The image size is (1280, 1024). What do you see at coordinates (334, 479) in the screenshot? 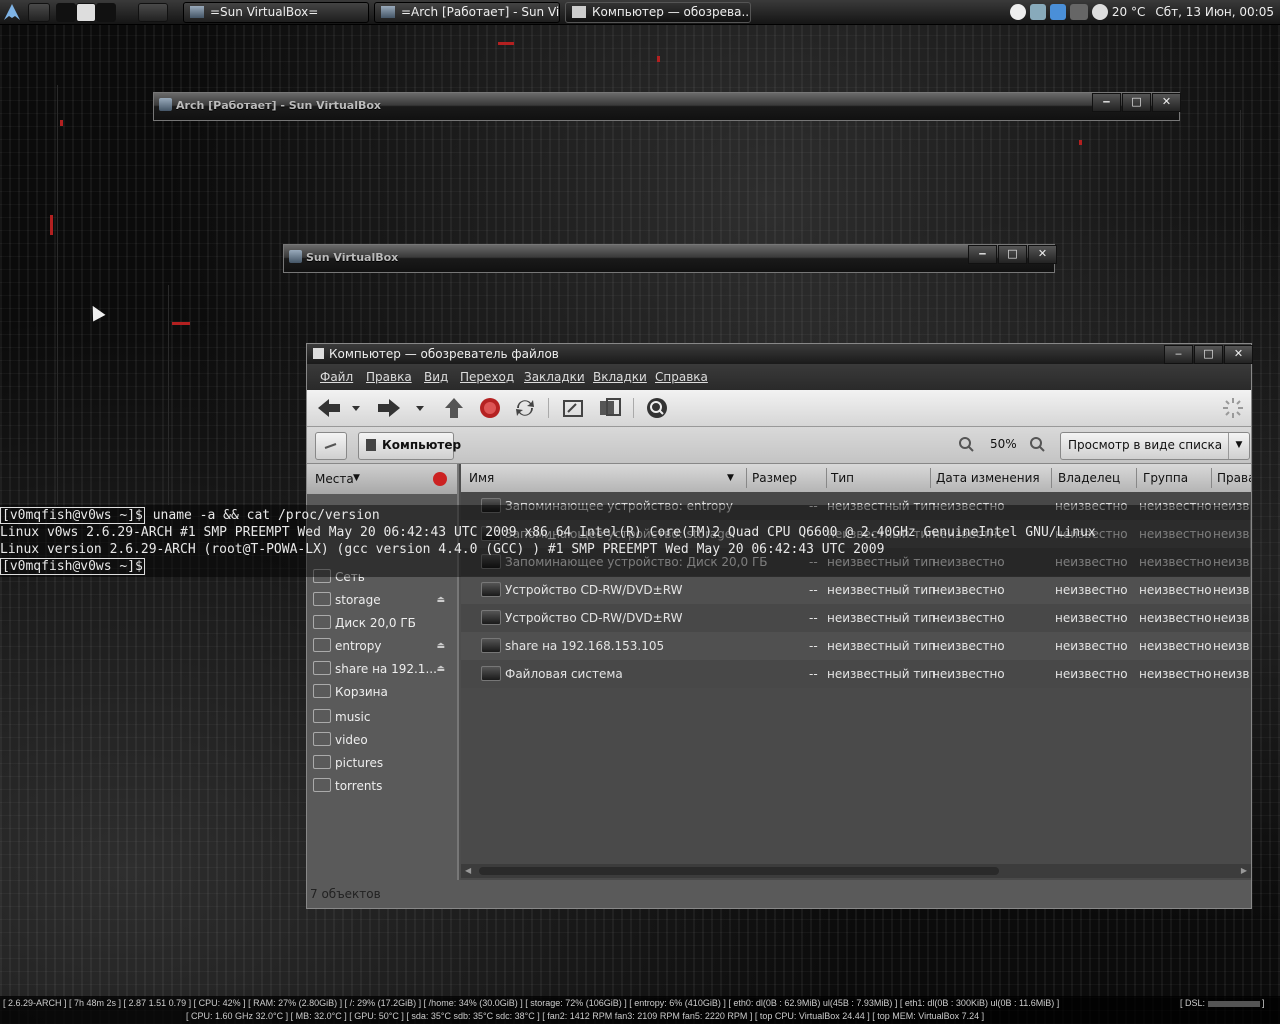
I see `sidebar-header-label: Места` at bounding box center [334, 479].